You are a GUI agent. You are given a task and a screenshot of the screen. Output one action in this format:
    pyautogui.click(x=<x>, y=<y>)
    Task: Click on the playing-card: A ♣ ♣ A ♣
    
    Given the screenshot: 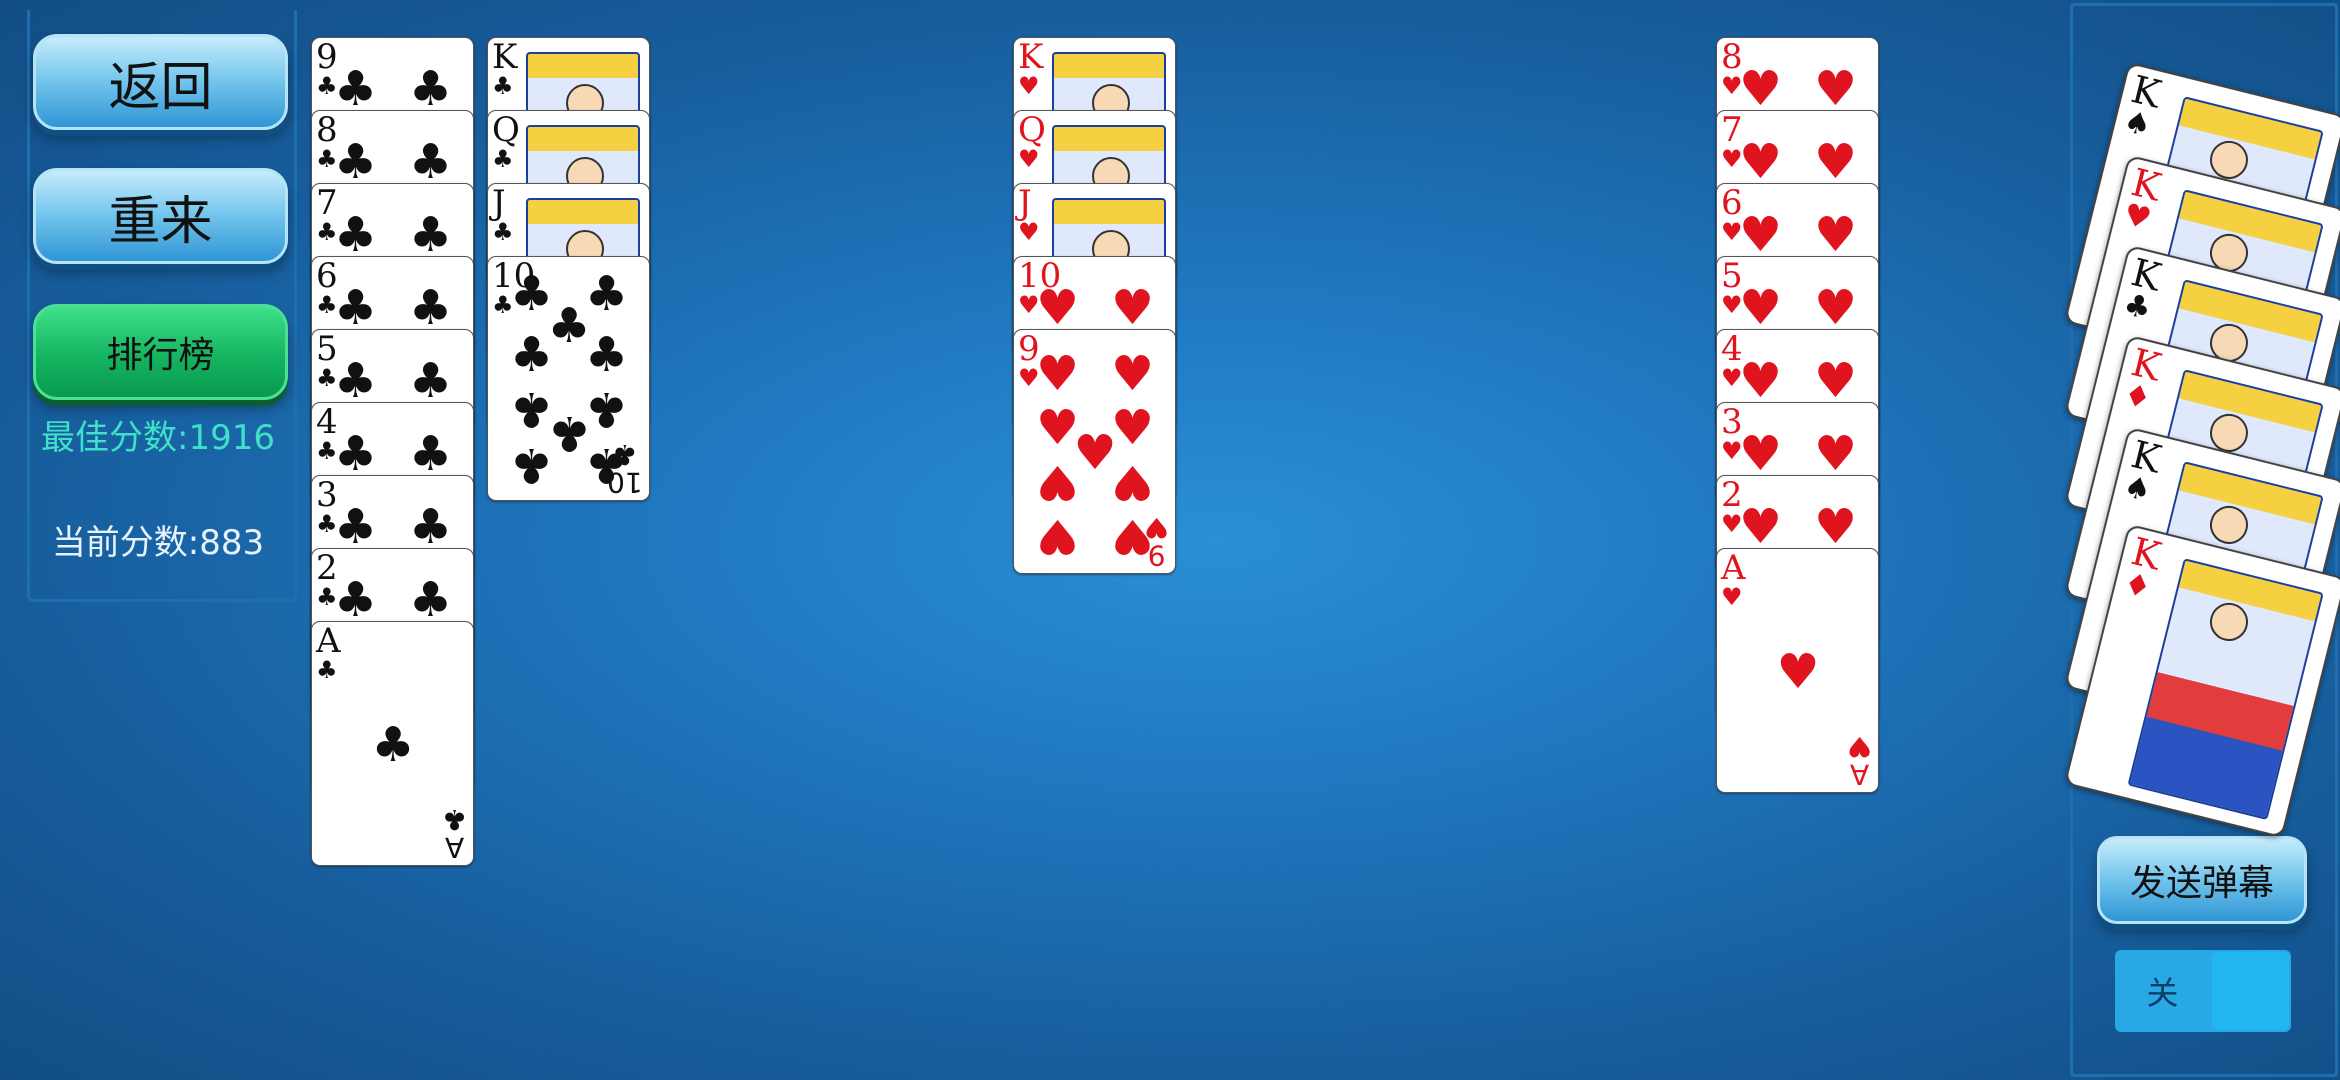 What is the action you would take?
    pyautogui.click(x=392, y=743)
    